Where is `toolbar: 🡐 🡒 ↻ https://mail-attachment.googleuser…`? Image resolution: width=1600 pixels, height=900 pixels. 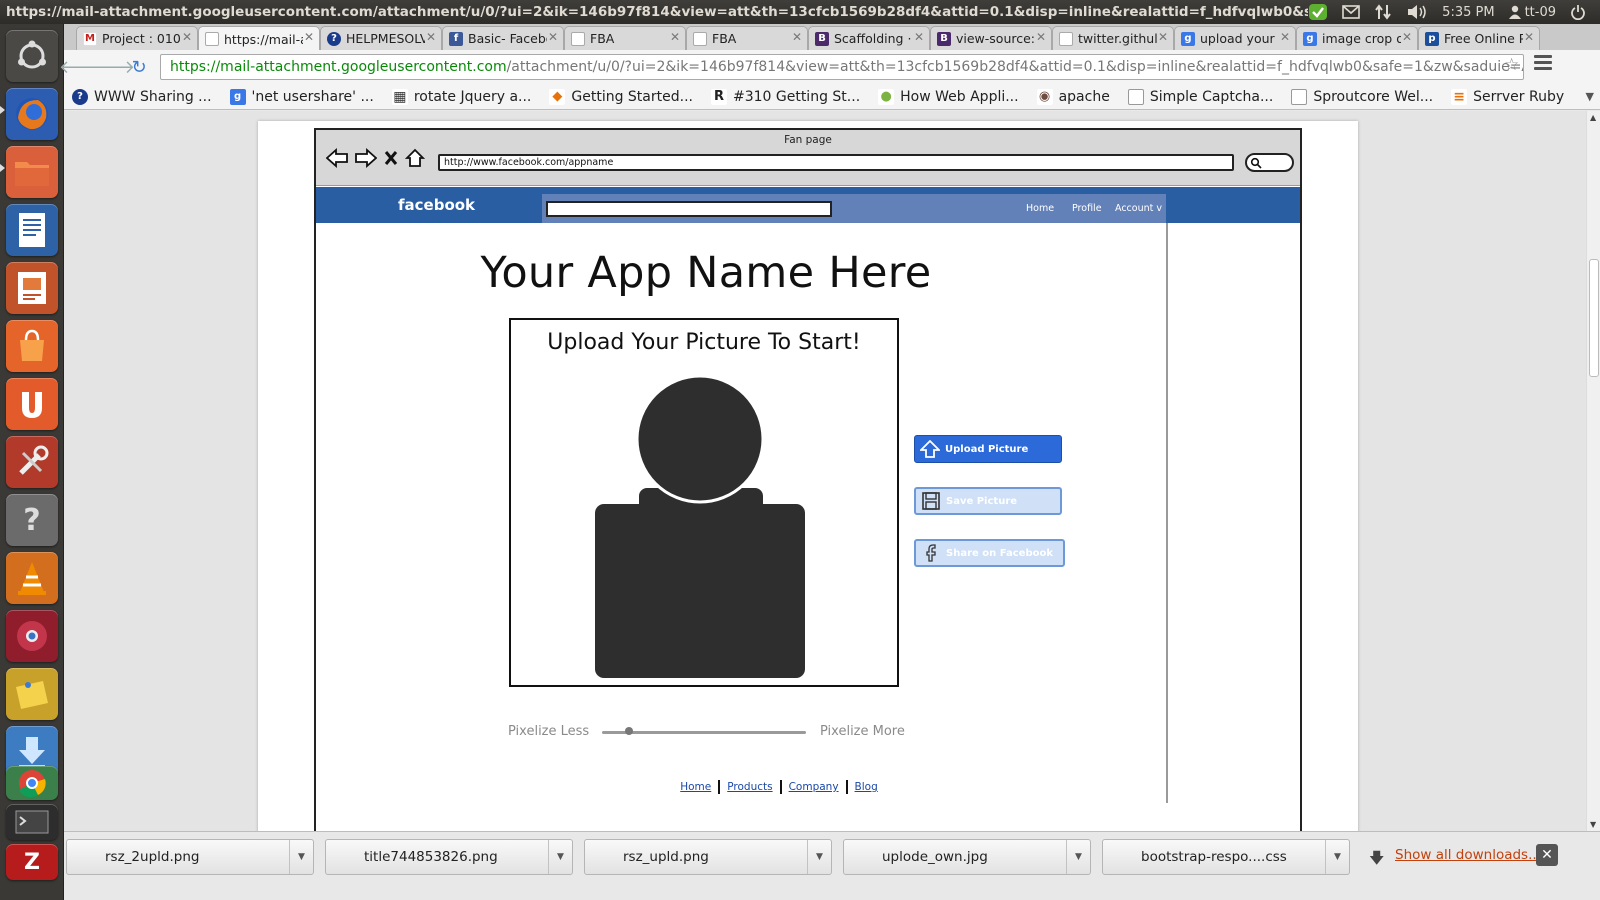
toolbar: 🡐 🡒 ↻ https://mail-attachment.googleuser… is located at coordinates (829, 67).